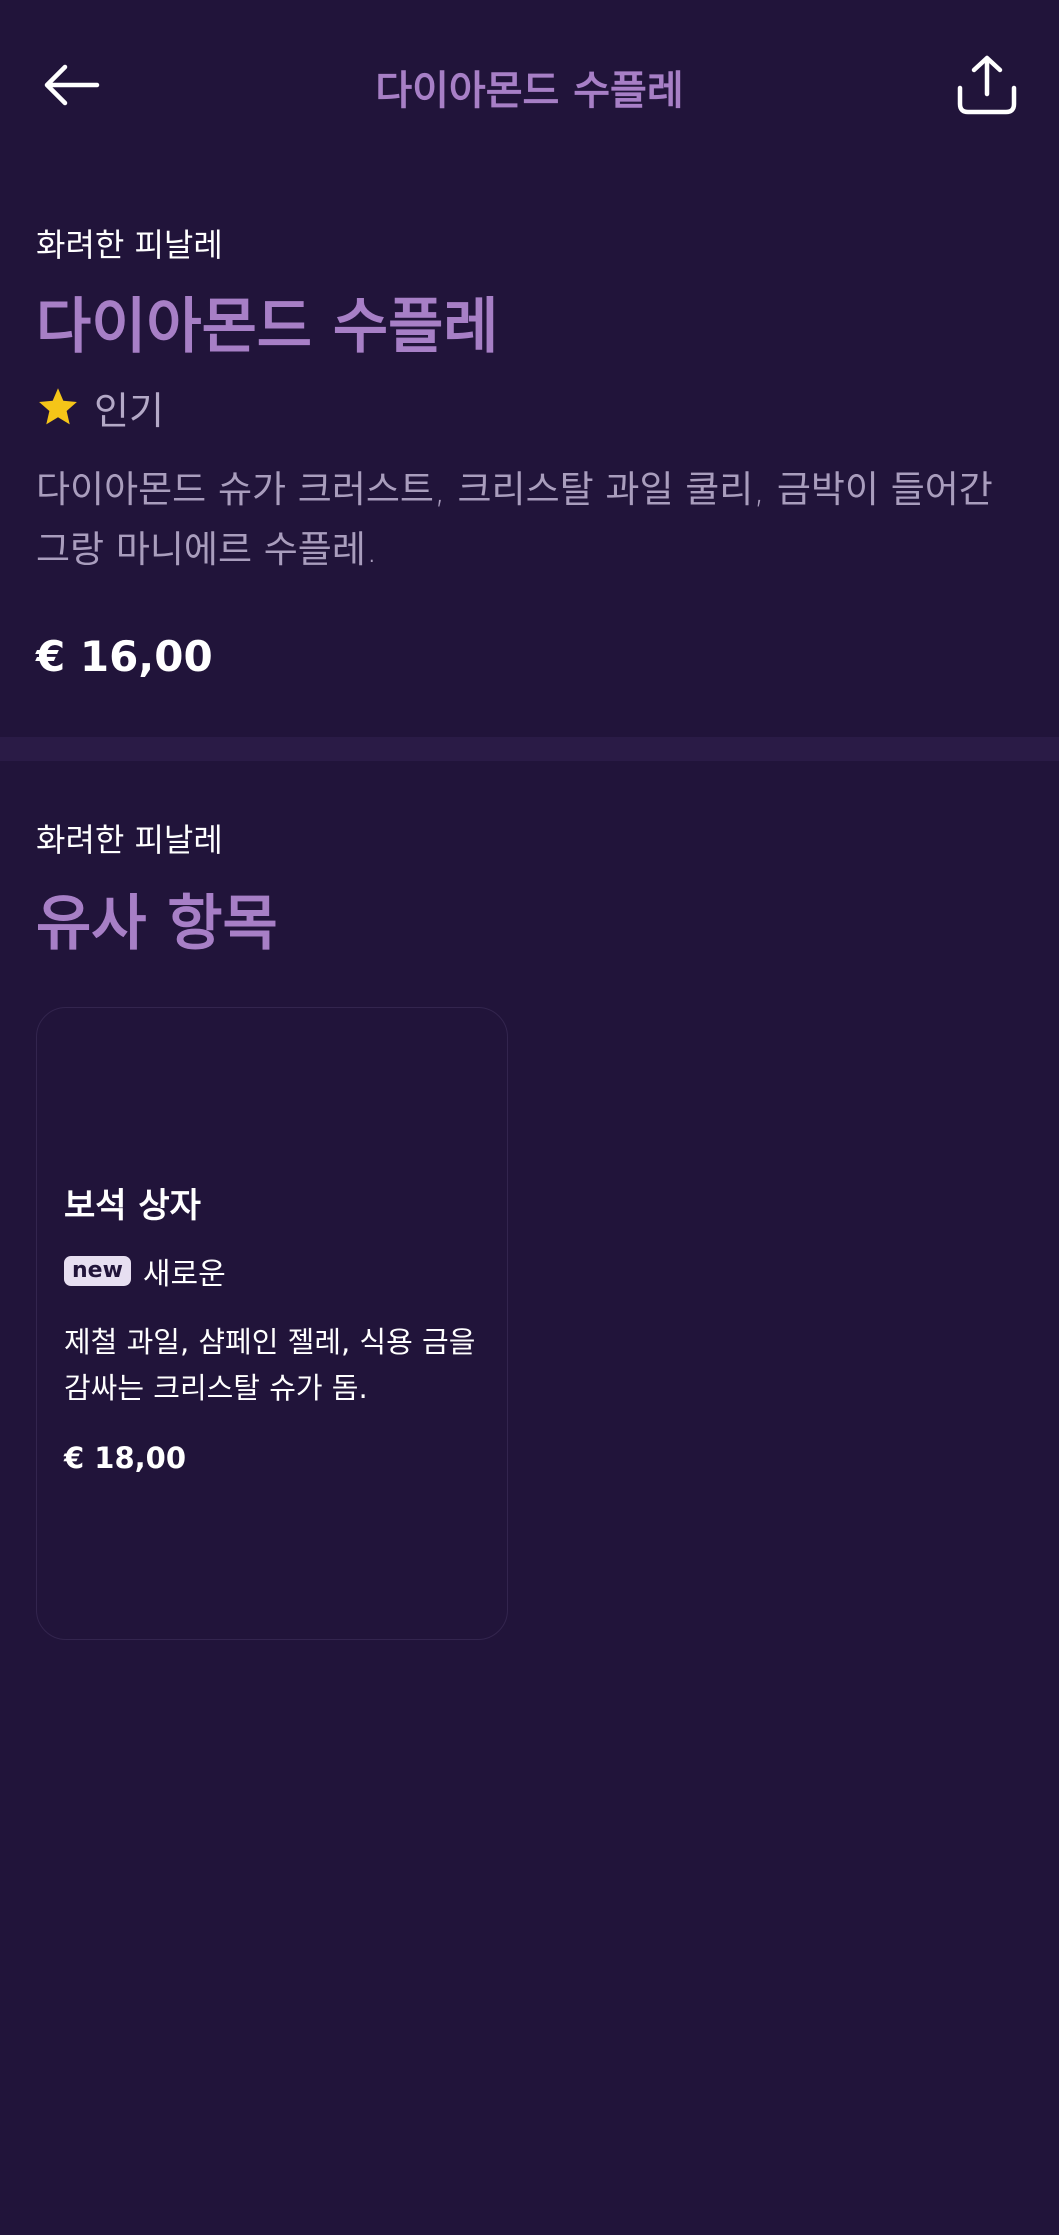  What do you see at coordinates (58, 406) in the screenshot?
I see `star-icon` at bounding box center [58, 406].